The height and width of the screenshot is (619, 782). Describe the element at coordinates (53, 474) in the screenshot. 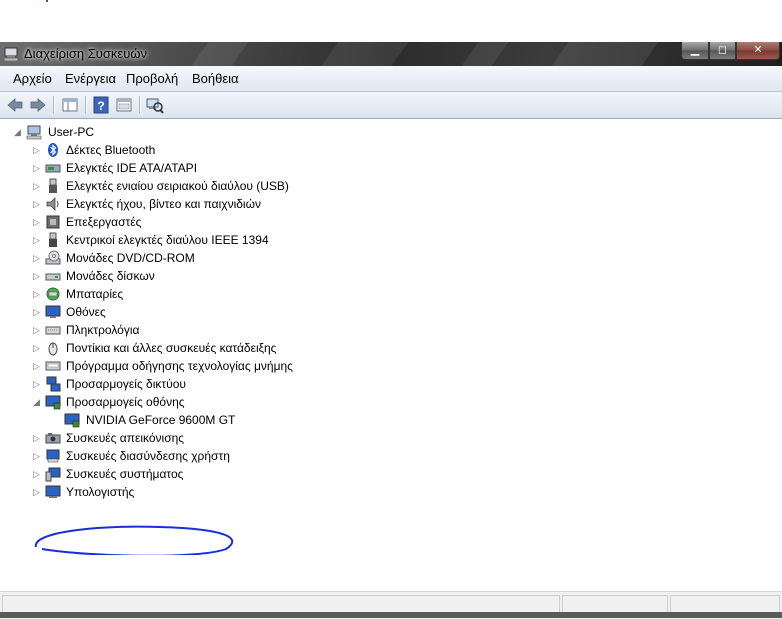

I see `system-icon` at that location.